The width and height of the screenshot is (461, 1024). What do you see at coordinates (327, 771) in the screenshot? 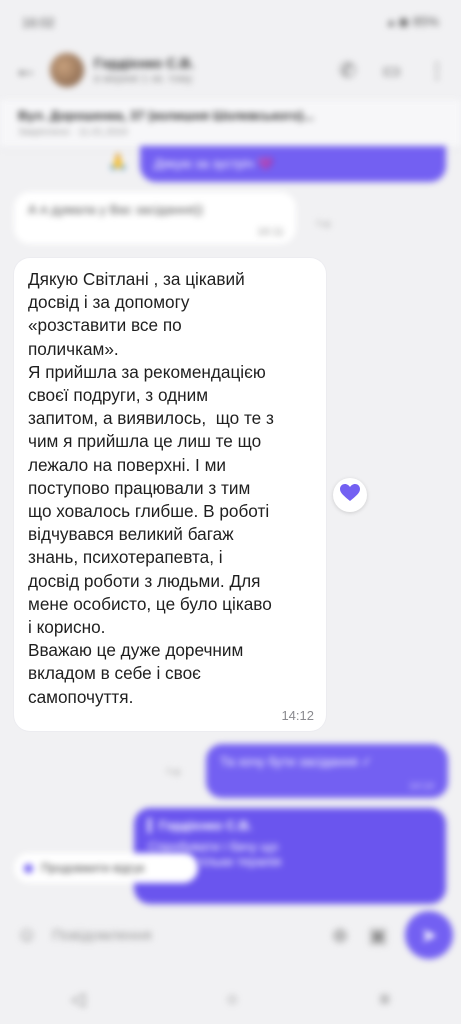
I see `outgoing-message: Та хочу бути засідання ✓ 14:14` at bounding box center [327, 771].